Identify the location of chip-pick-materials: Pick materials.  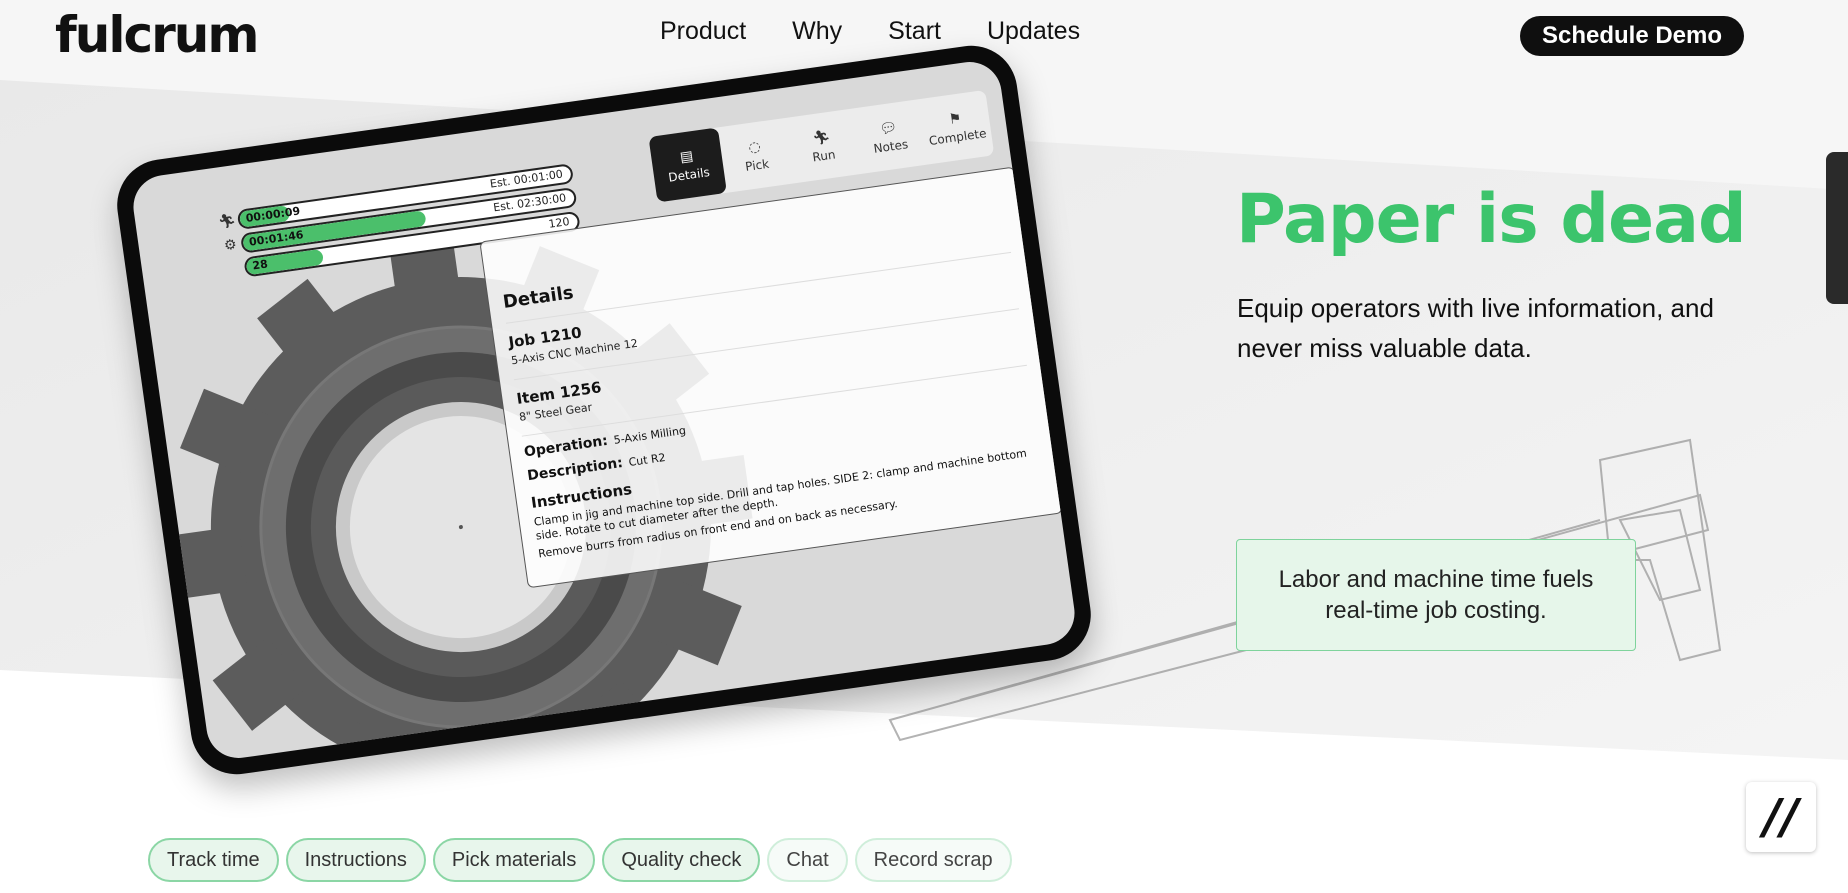
(514, 860).